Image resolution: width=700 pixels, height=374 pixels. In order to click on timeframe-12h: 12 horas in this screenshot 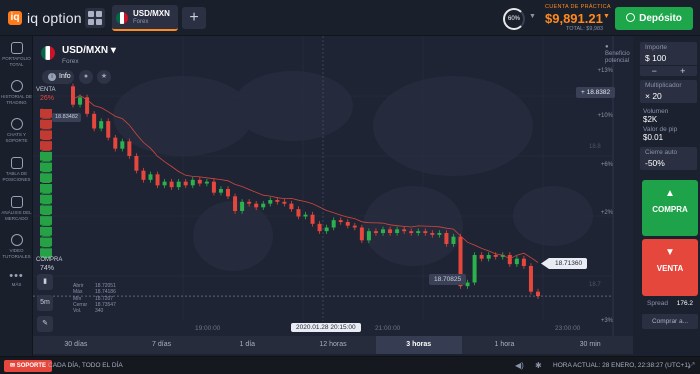, I will do `click(333, 345)`.